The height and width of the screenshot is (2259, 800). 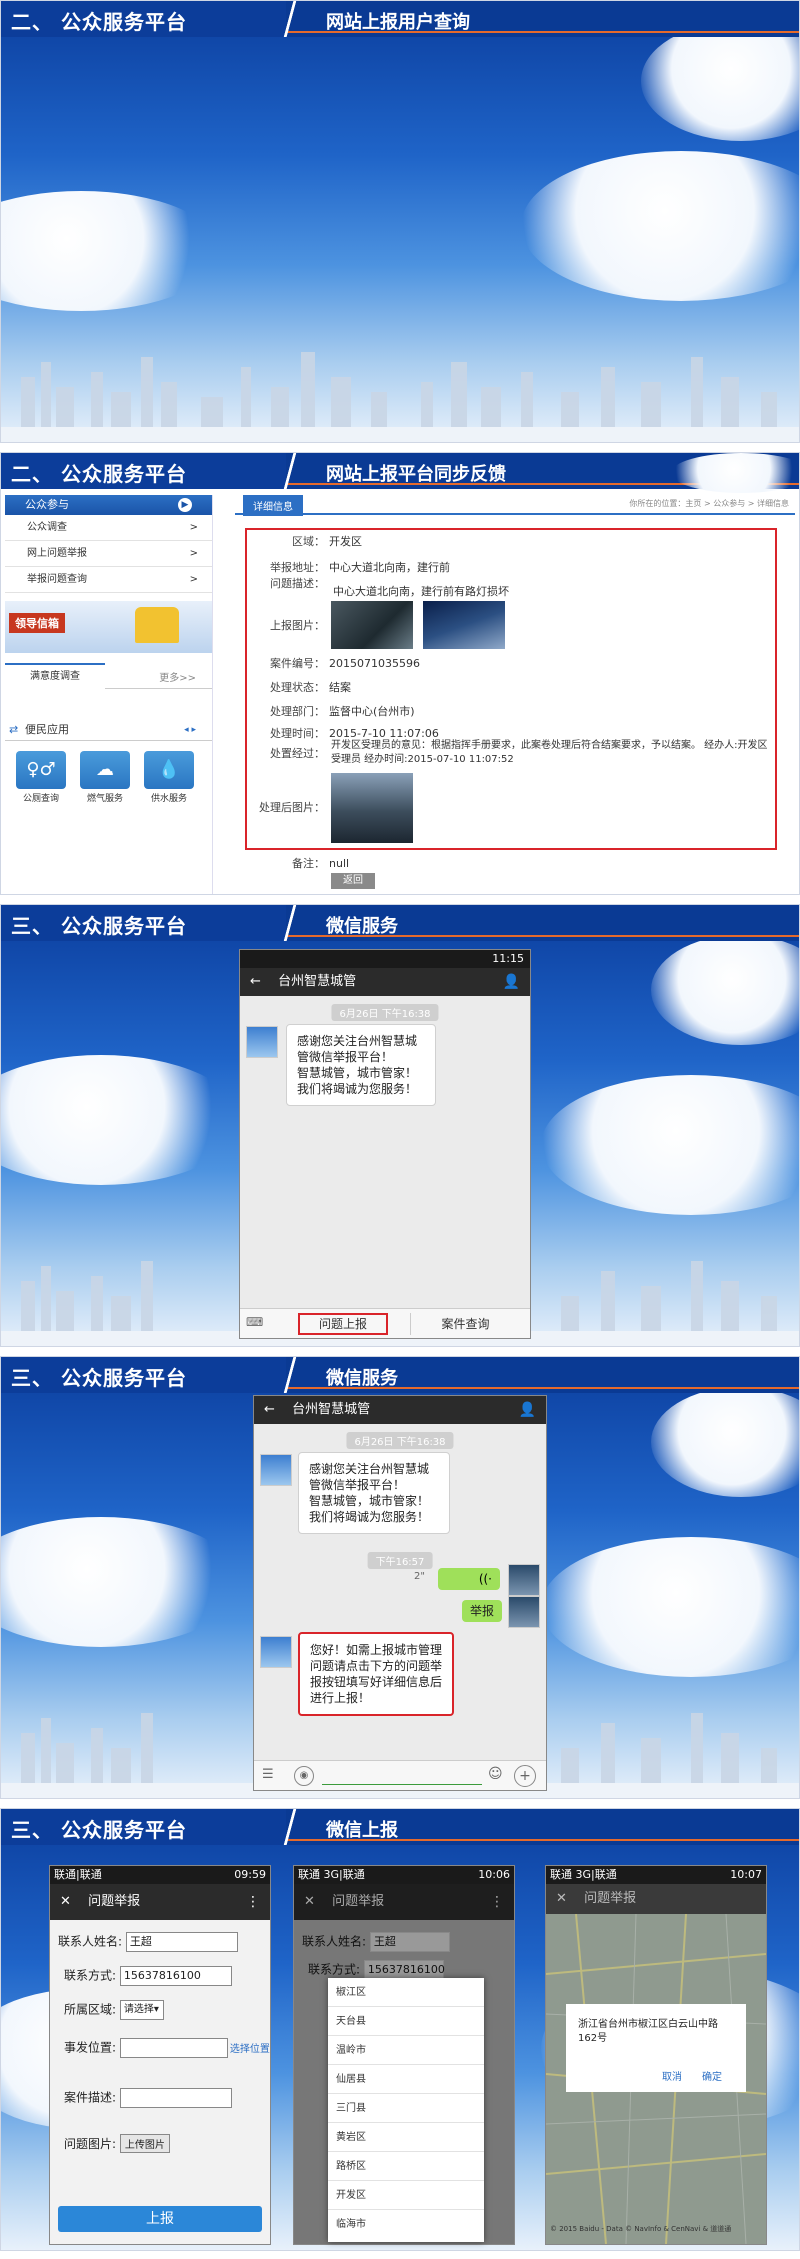 I want to click on app-gas: ☁ 燃气服务, so click(x=105, y=777).